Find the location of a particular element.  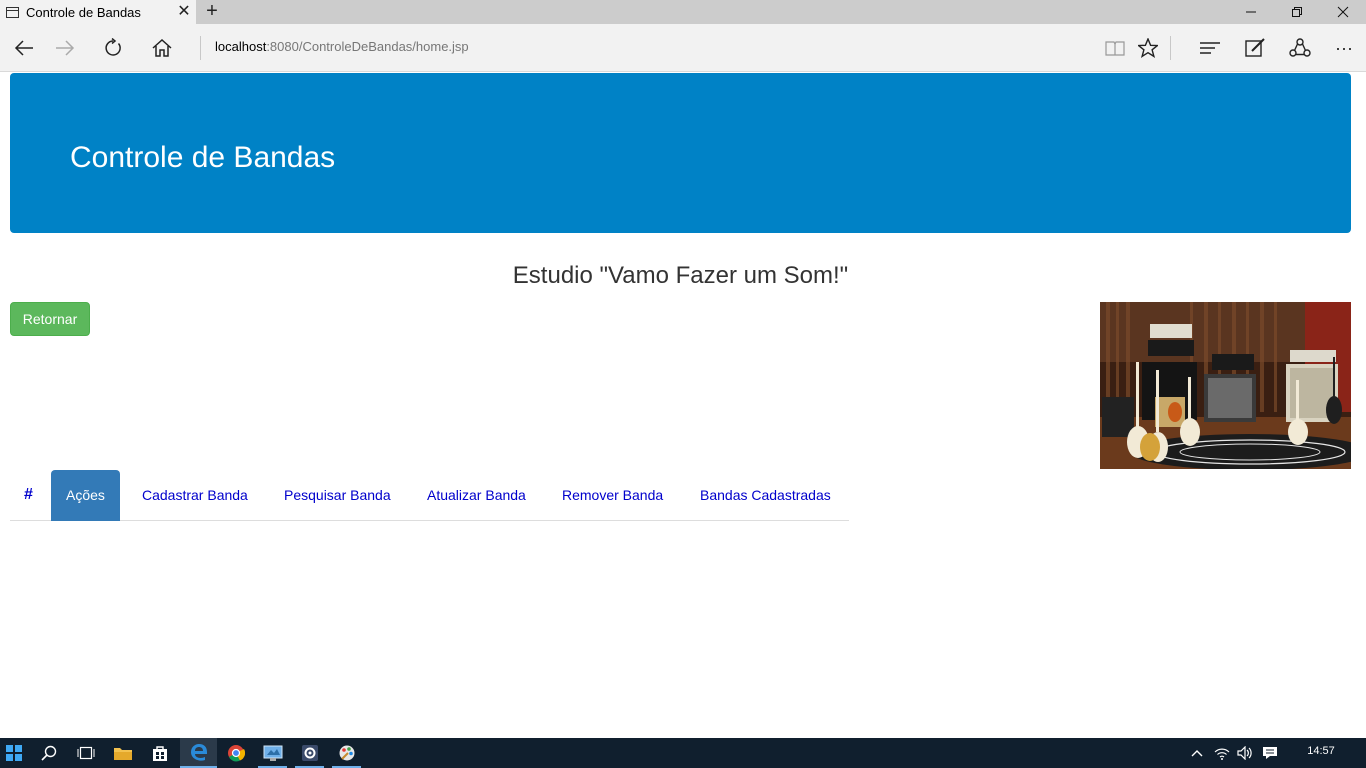

tab-title: Controle de Bandas is located at coordinates (83, 12).